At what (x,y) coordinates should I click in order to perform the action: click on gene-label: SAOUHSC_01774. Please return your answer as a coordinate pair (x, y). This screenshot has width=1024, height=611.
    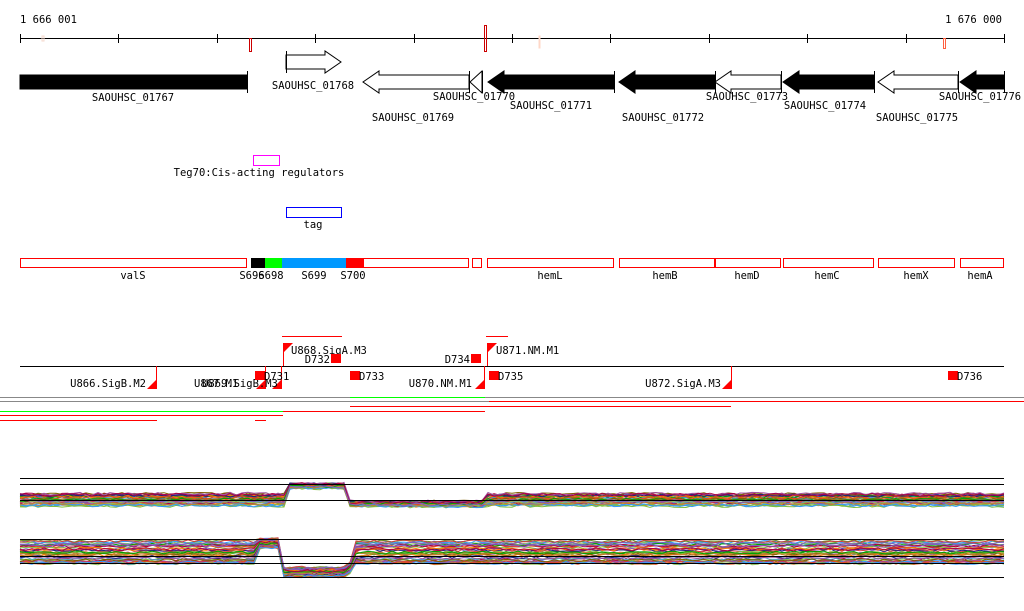
    Looking at the image, I should click on (825, 106).